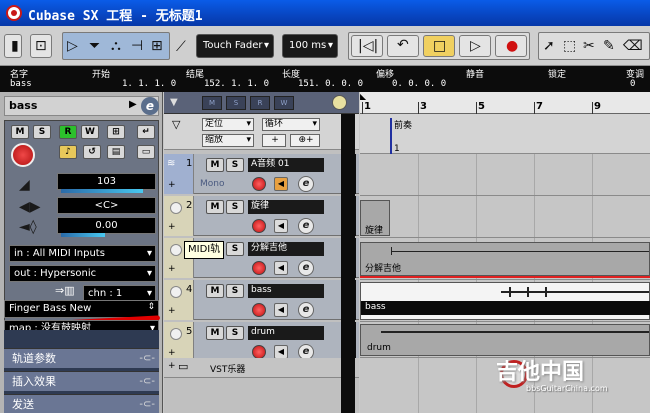 This screenshot has height=413, width=650. Describe the element at coordinates (284, 103) in the screenshot. I see `global-write-button: W` at that location.